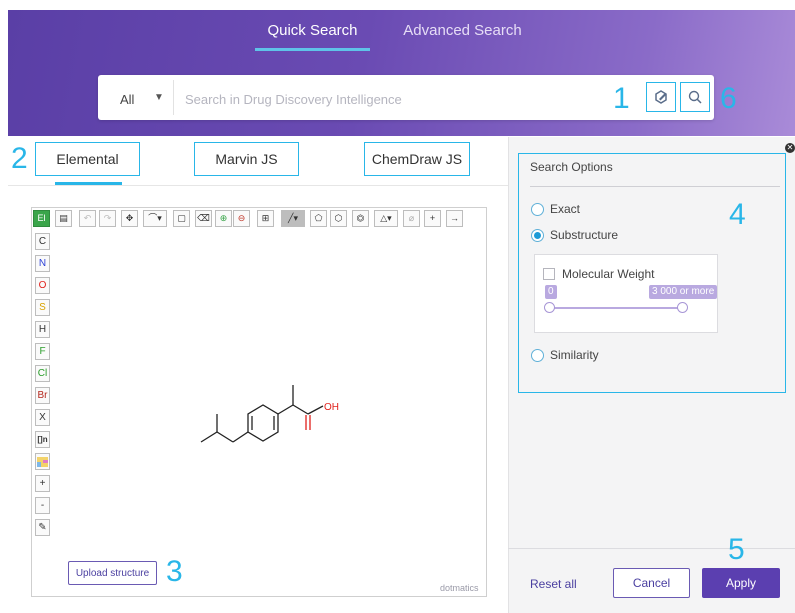 The height and width of the screenshot is (613, 795). Describe the element at coordinates (155, 218) in the screenshot. I see `lasso-icon: ⌒▾` at that location.